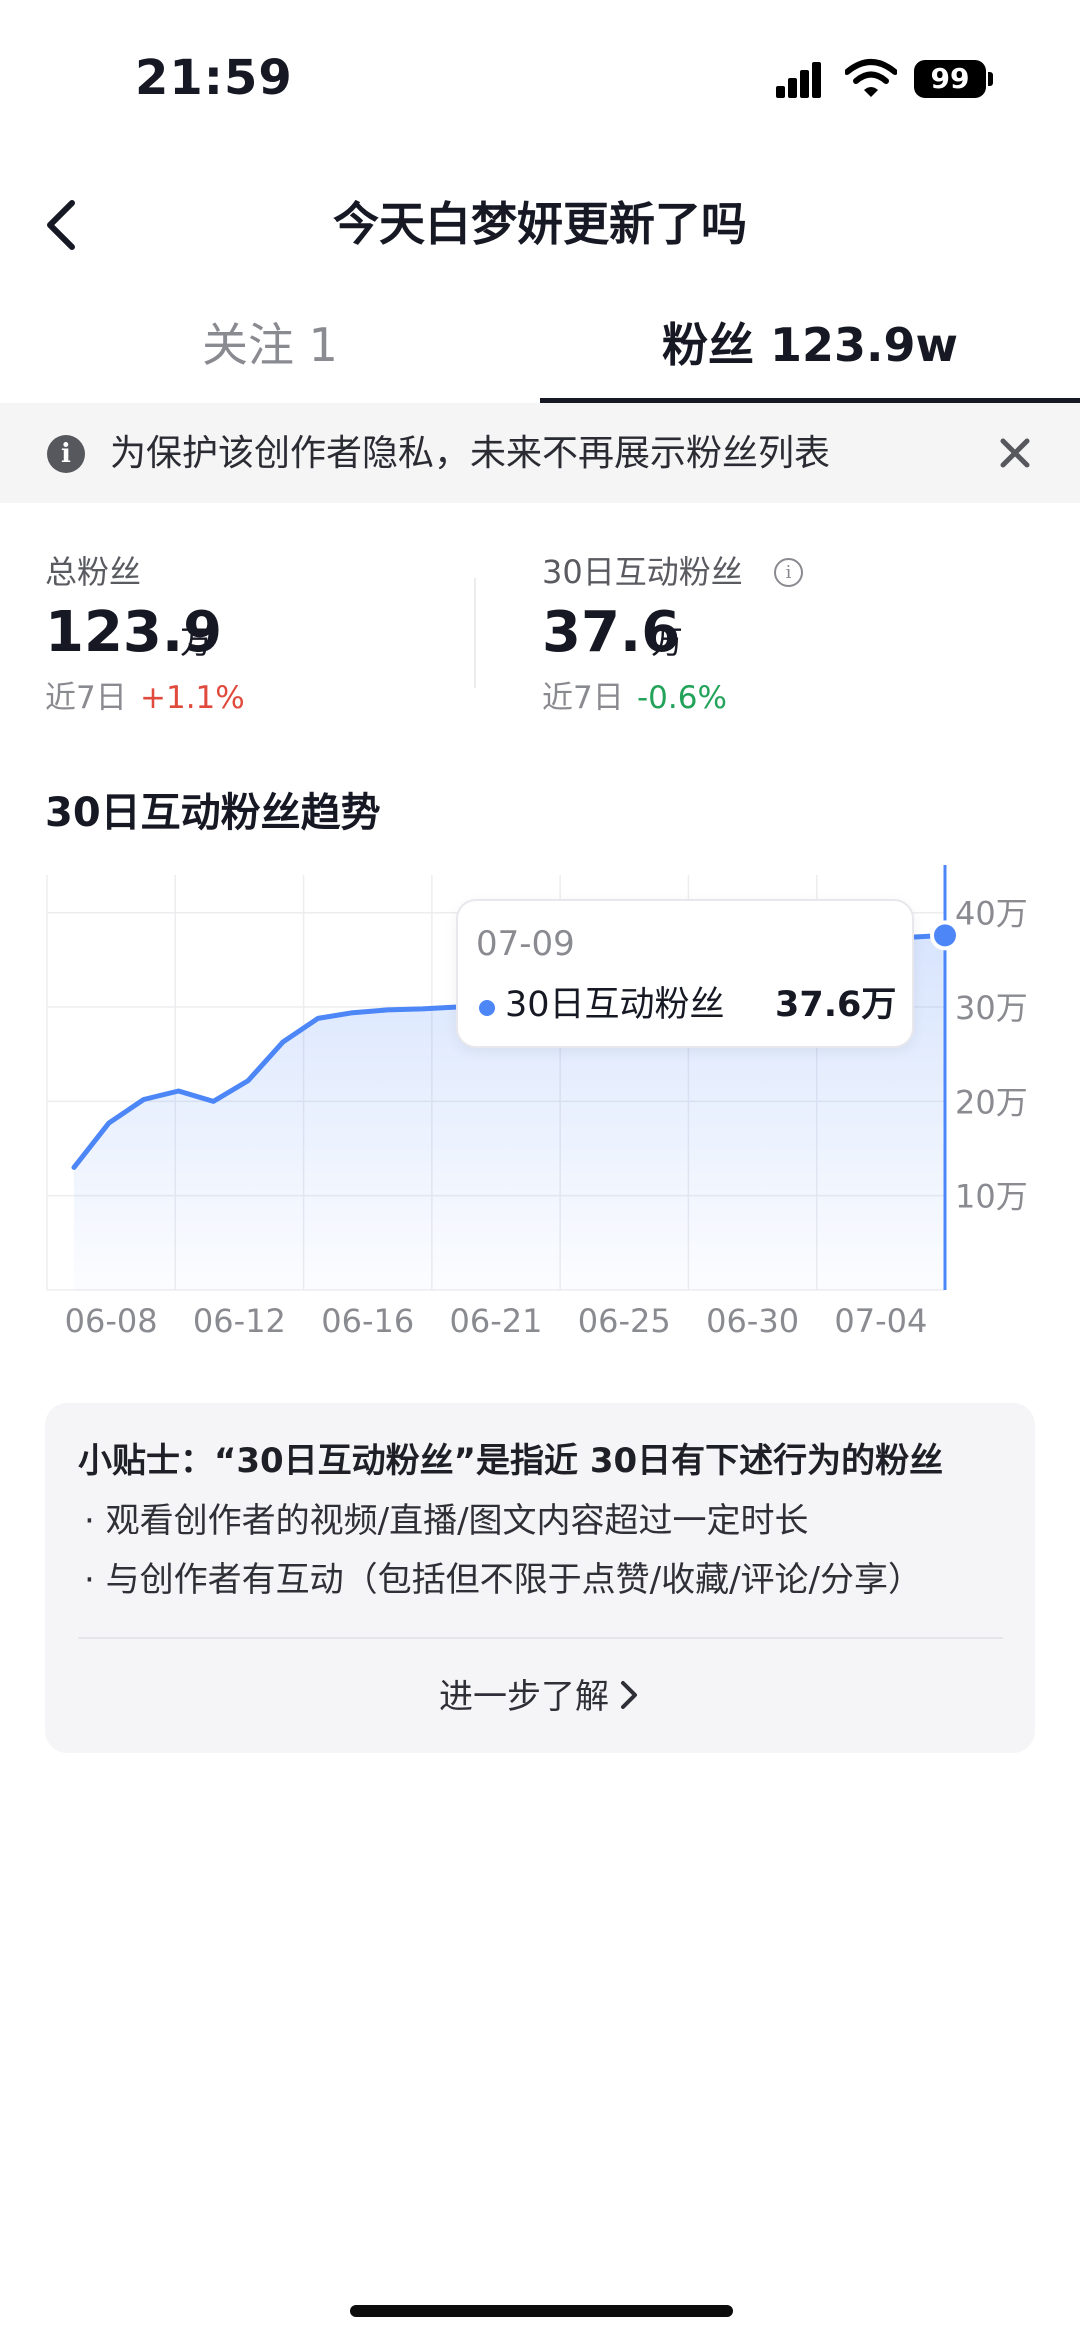  What do you see at coordinates (541, 2311) in the screenshot?
I see `home-indicator` at bounding box center [541, 2311].